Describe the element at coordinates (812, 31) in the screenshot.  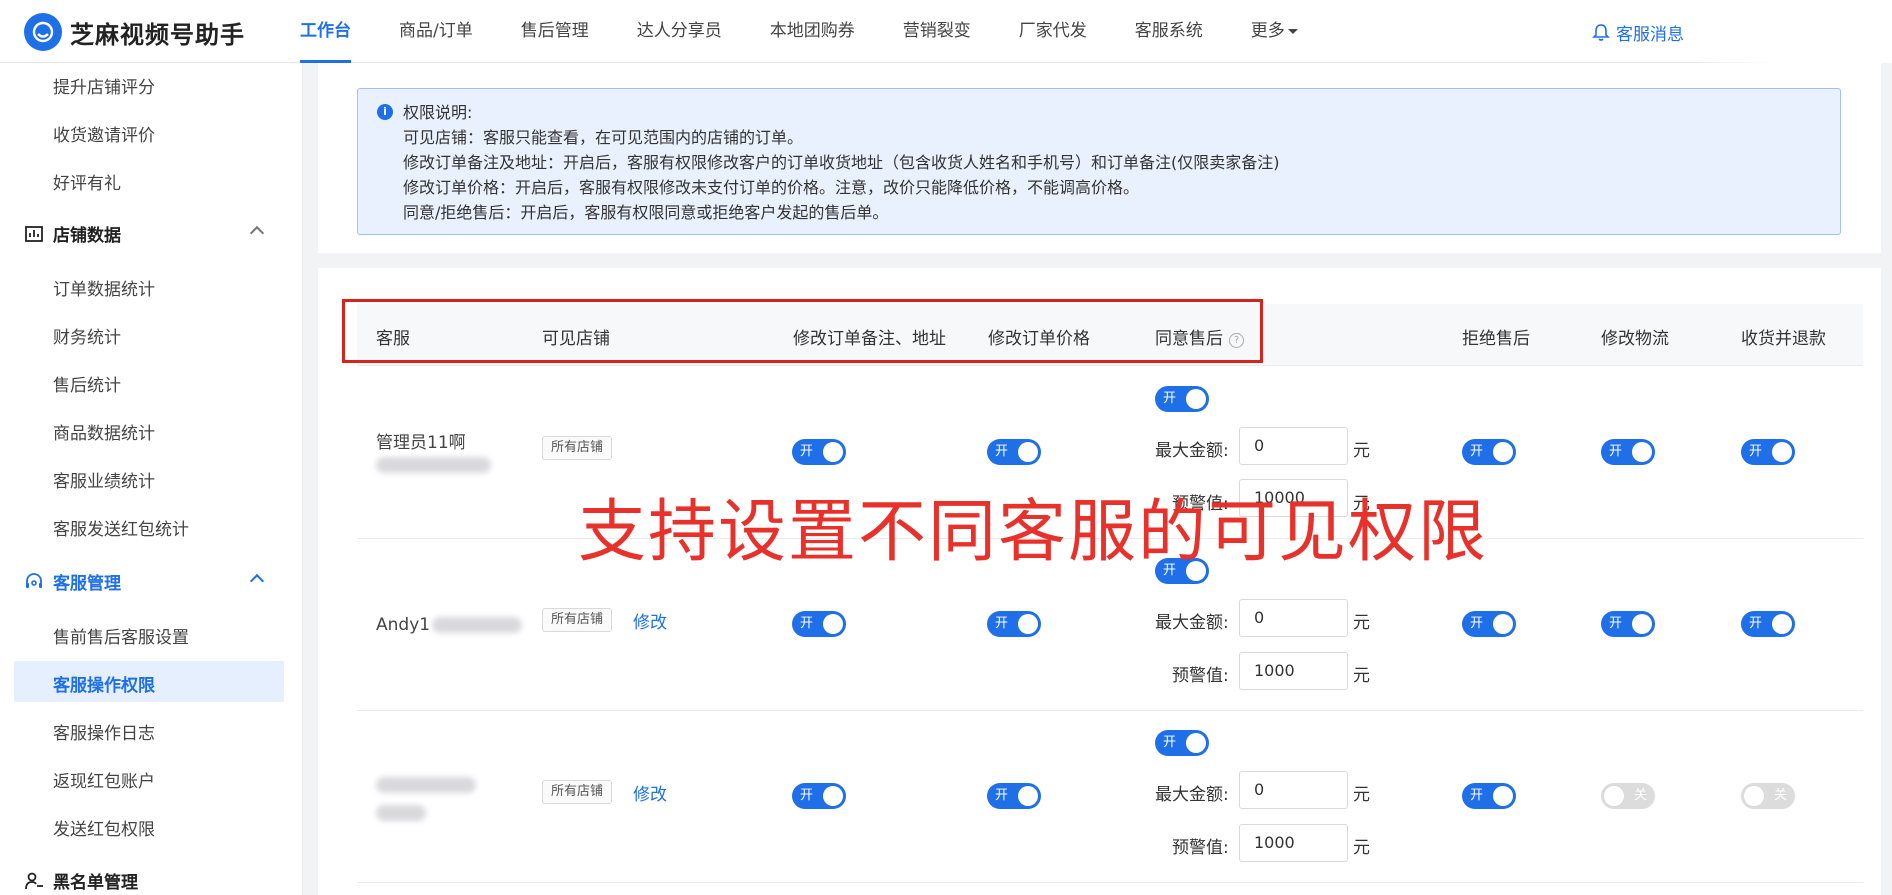
I see `nav-item-local-coupons: 本地团购券` at that location.